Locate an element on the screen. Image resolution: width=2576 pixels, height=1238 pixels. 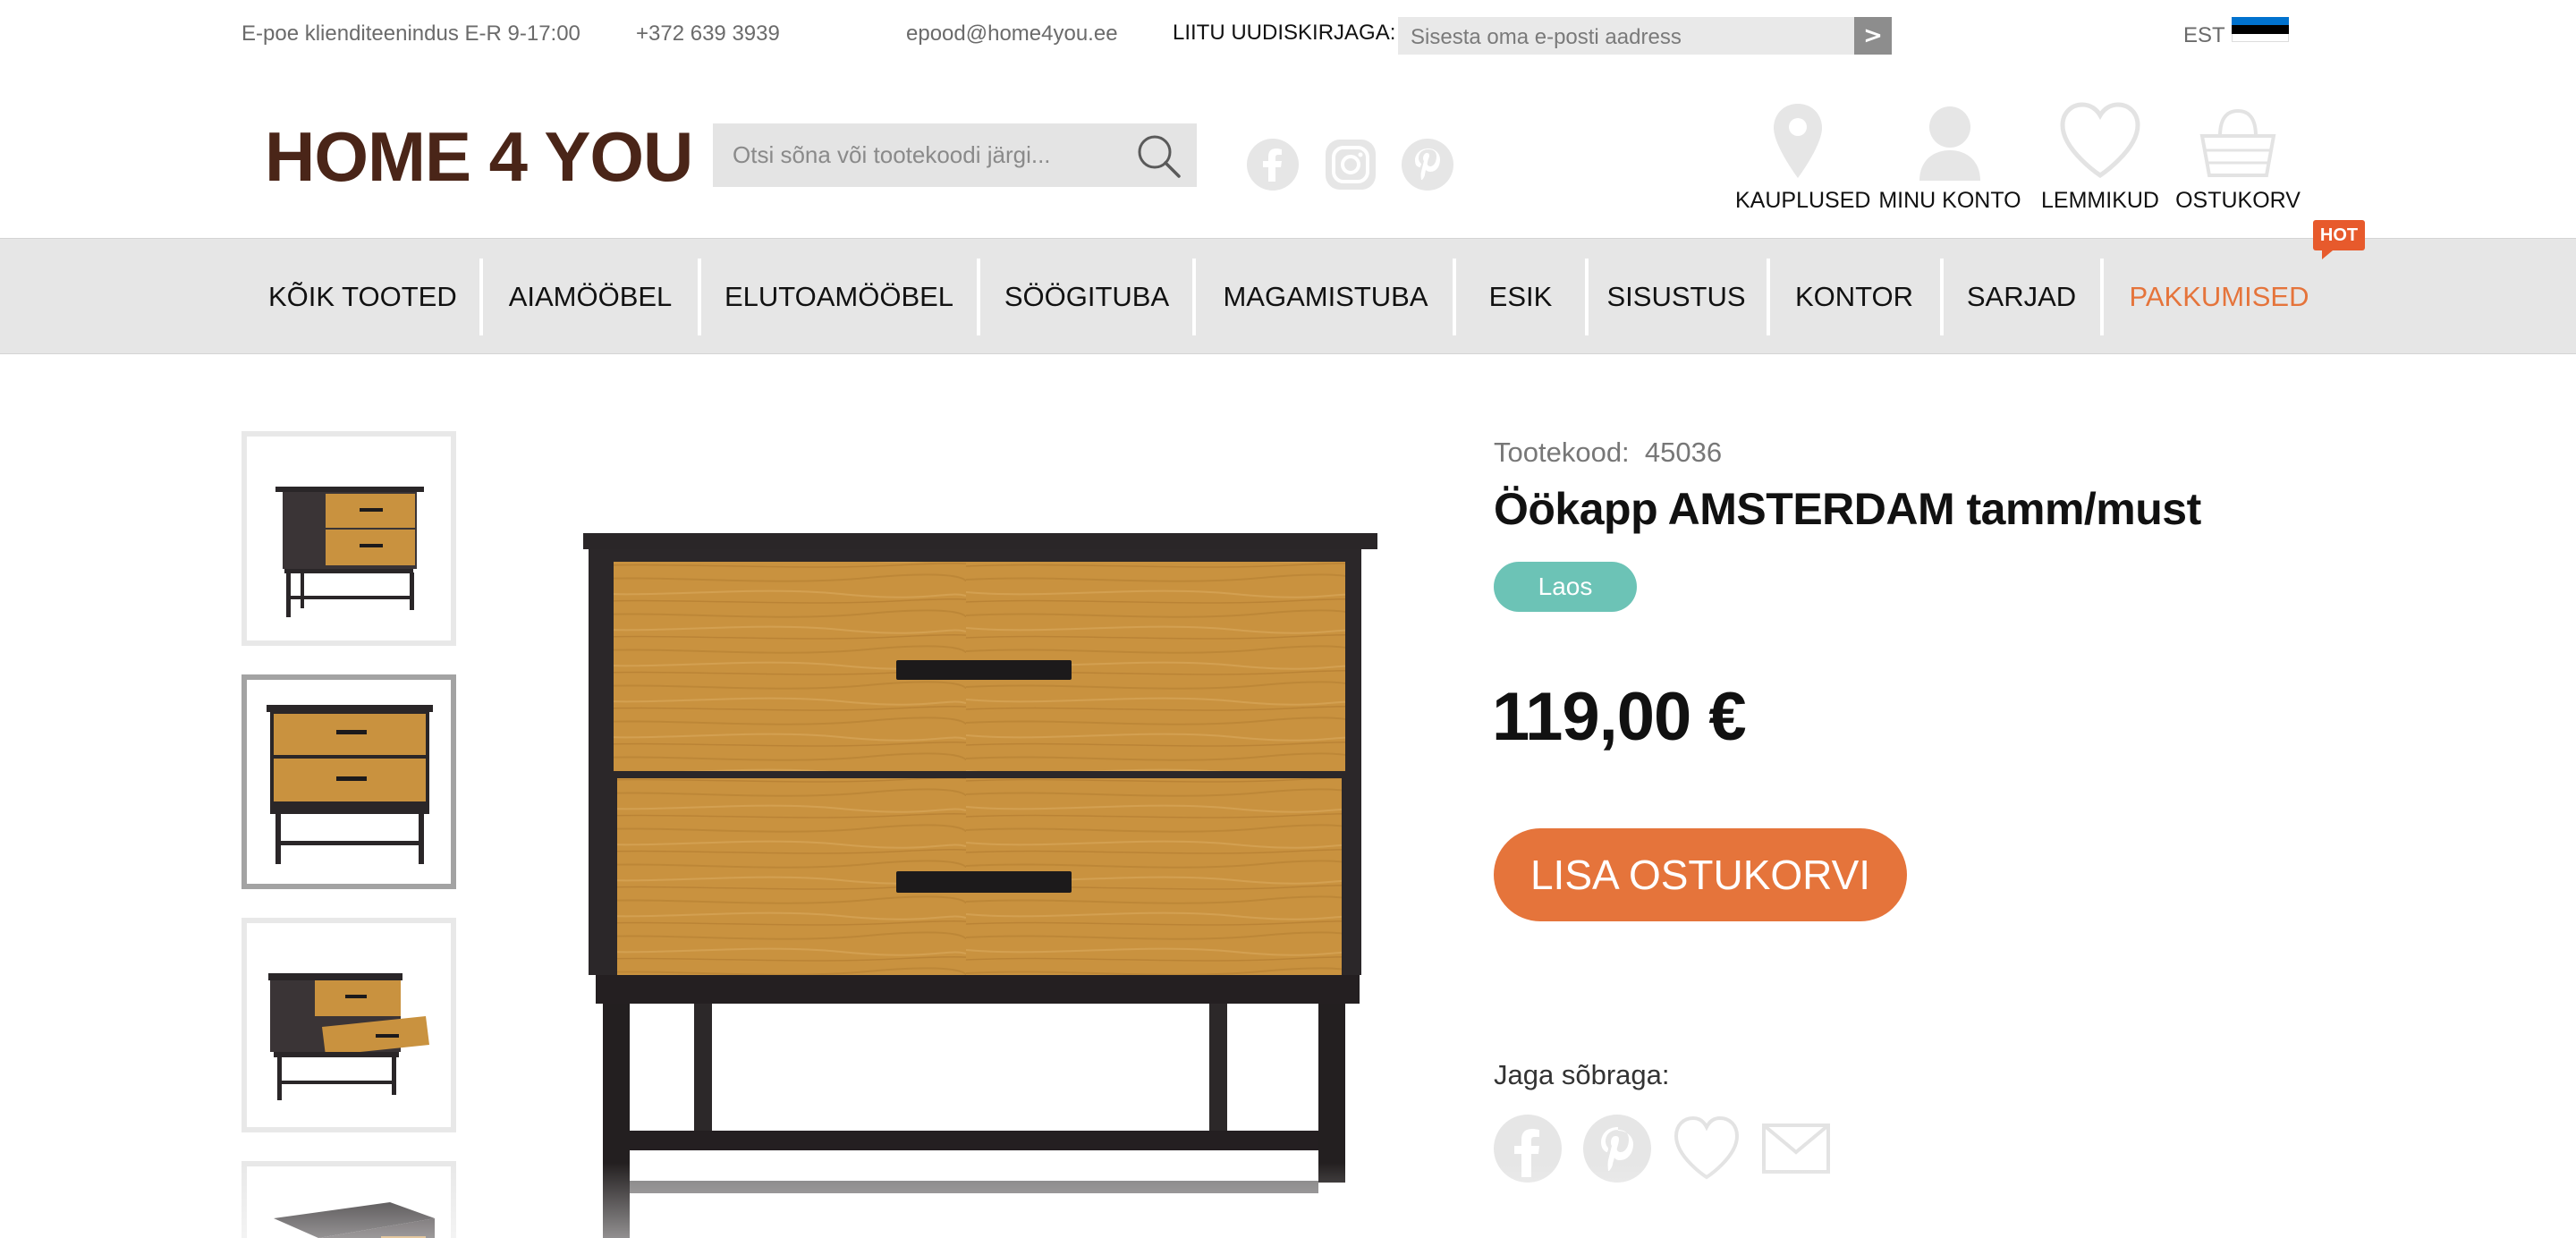
nav-bedroom: MAGAMISTUBA is located at coordinates (1325, 297).